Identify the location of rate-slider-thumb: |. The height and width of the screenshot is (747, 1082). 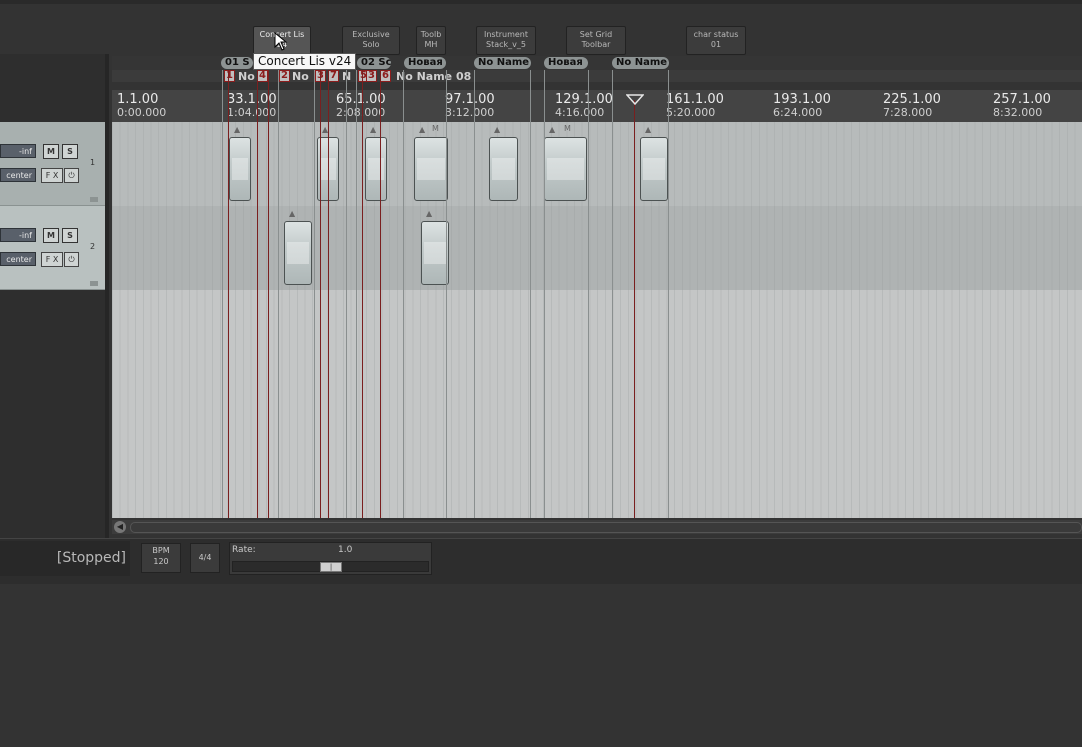
(331, 567).